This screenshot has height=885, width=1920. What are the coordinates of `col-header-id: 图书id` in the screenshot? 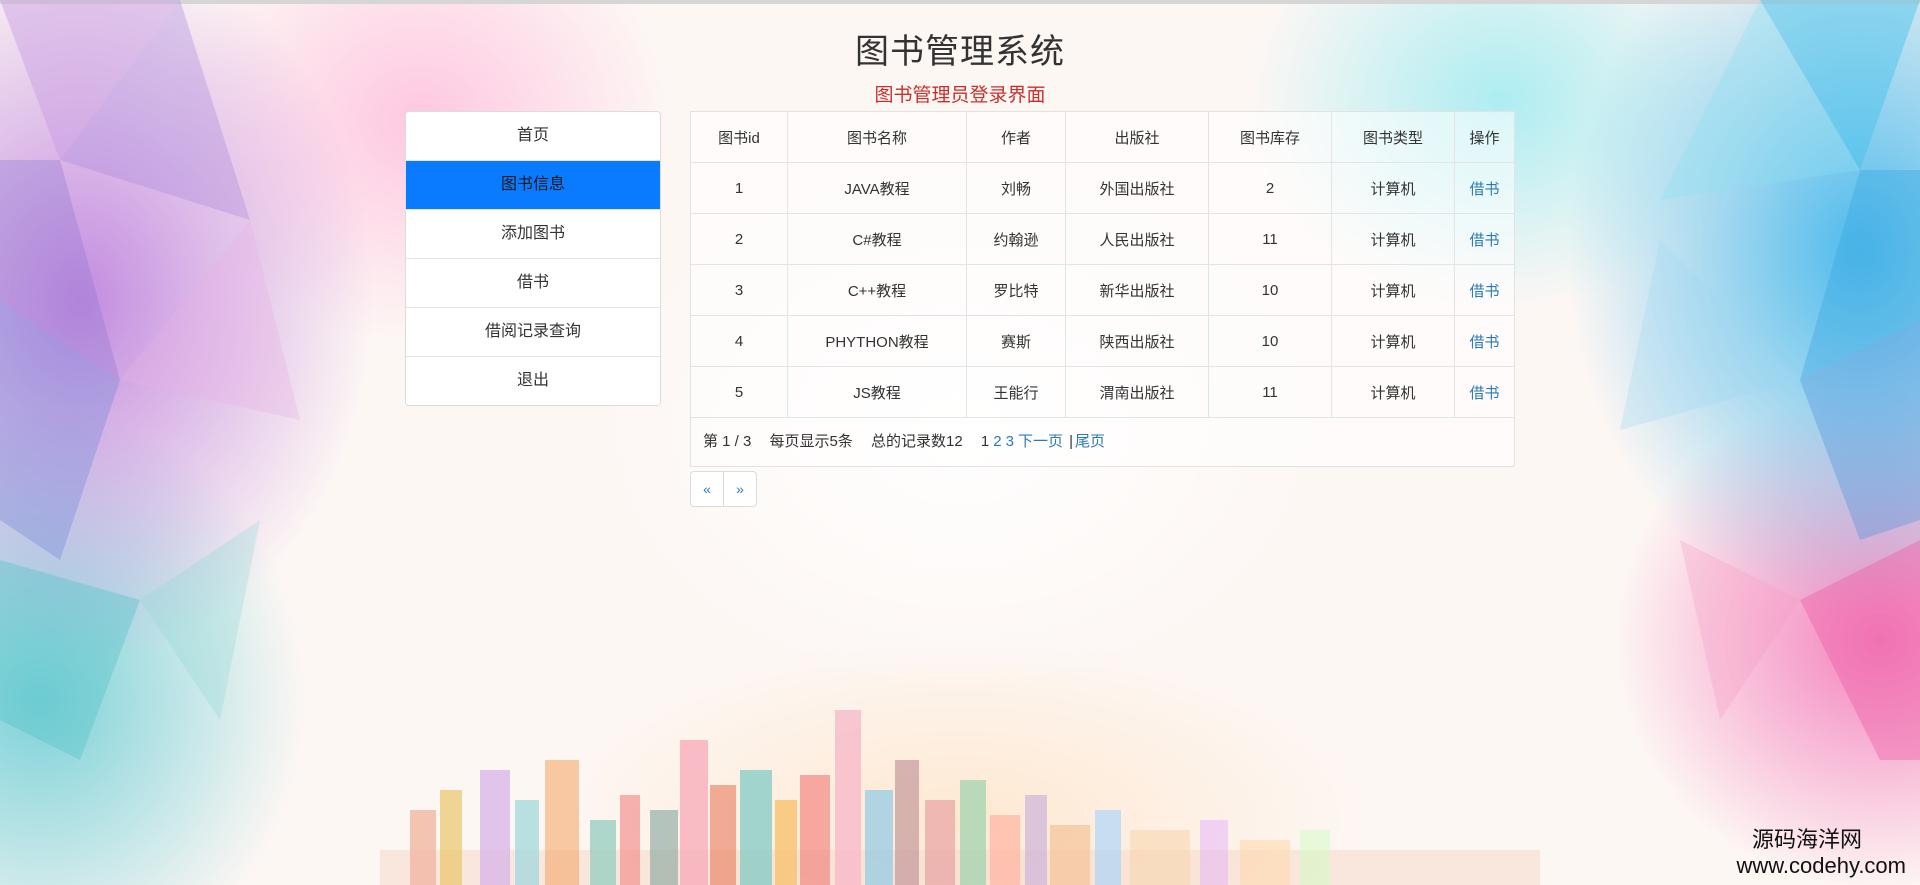 It's located at (739, 137).